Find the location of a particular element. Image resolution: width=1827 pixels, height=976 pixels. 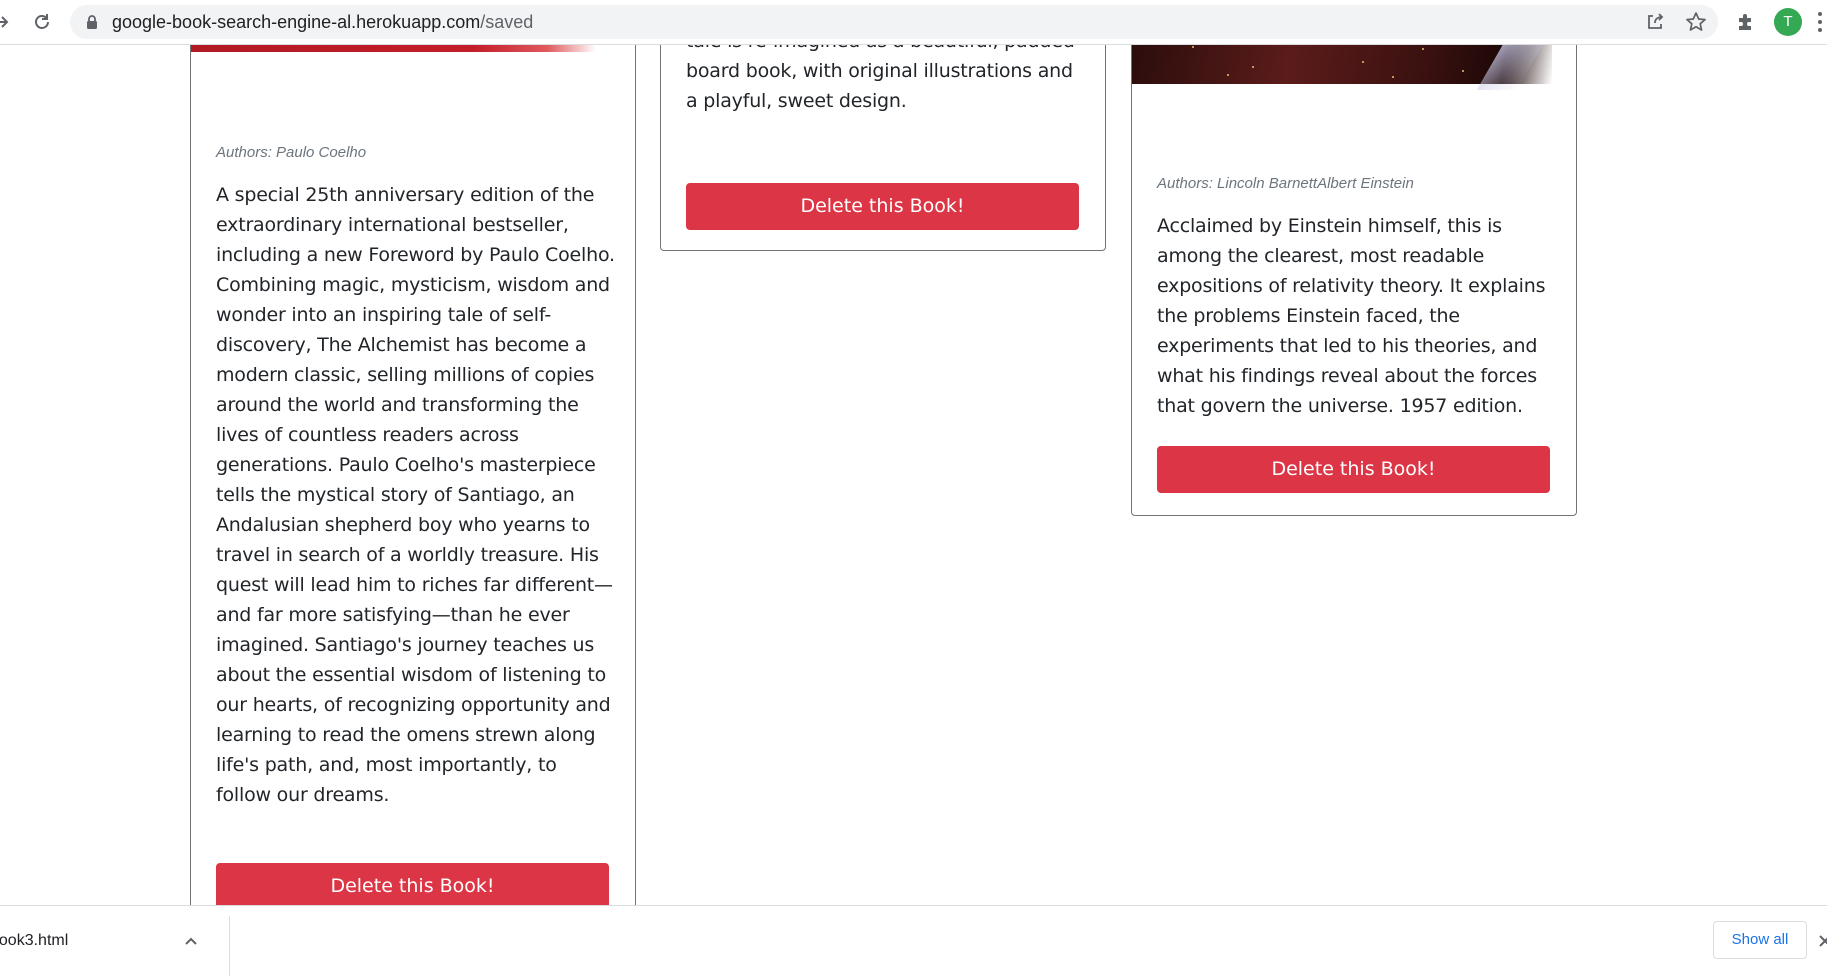

book-authors: Authors: Paulo Coelho is located at coordinates (291, 152).